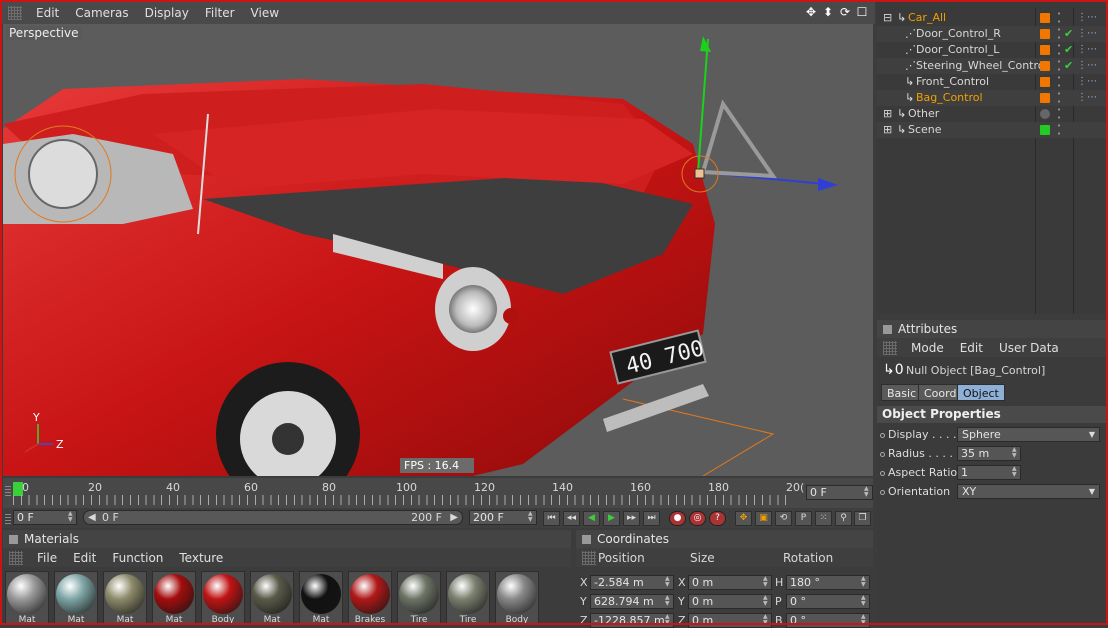 The height and width of the screenshot is (628, 1108). What do you see at coordinates (201, 558) in the screenshot?
I see `materials-menu-texture: Texture` at bounding box center [201, 558].